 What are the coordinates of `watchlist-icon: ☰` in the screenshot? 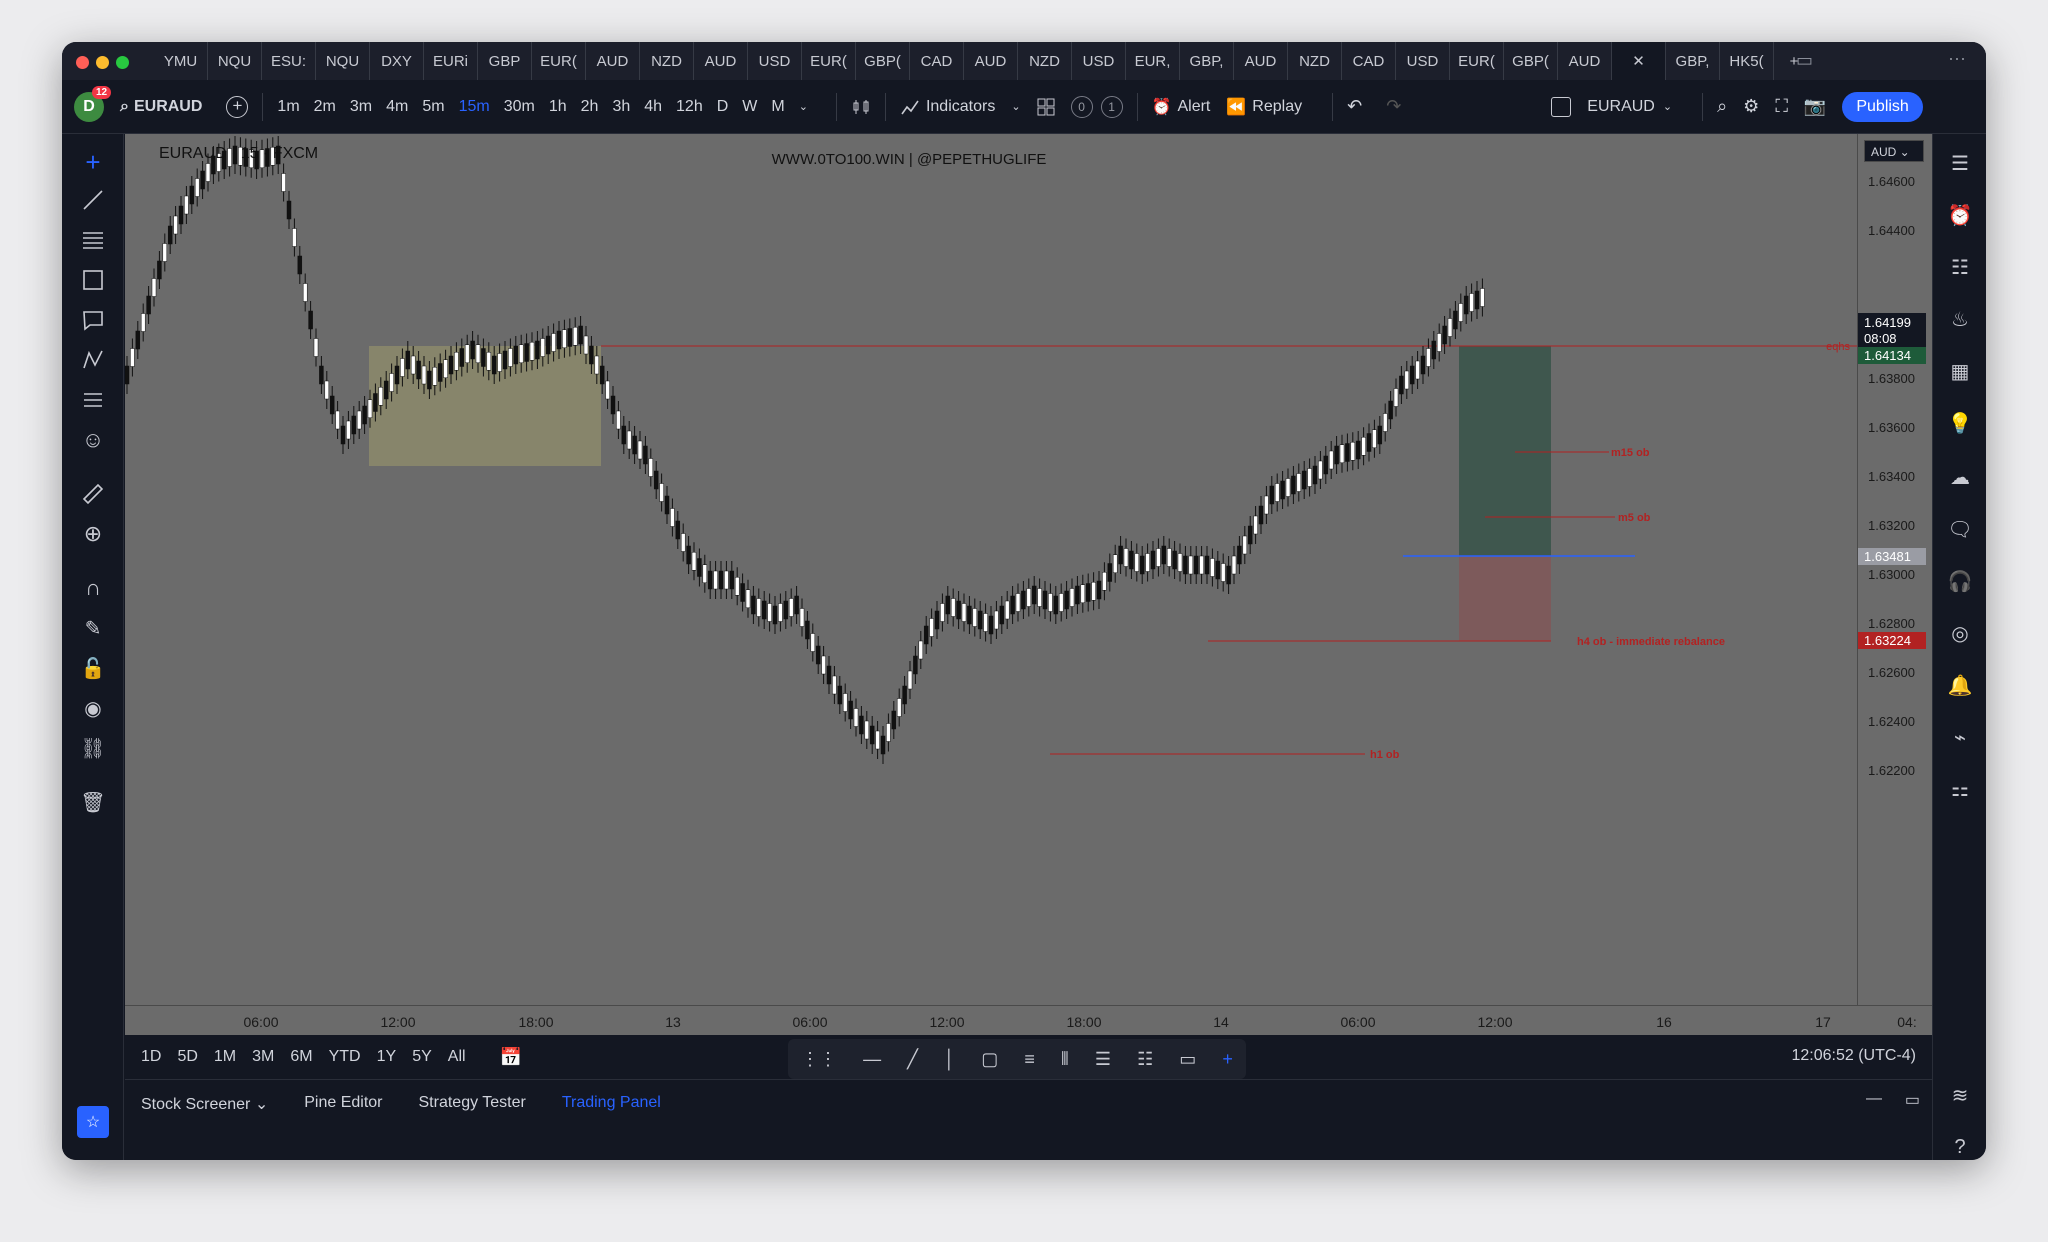 It's located at (1960, 163).